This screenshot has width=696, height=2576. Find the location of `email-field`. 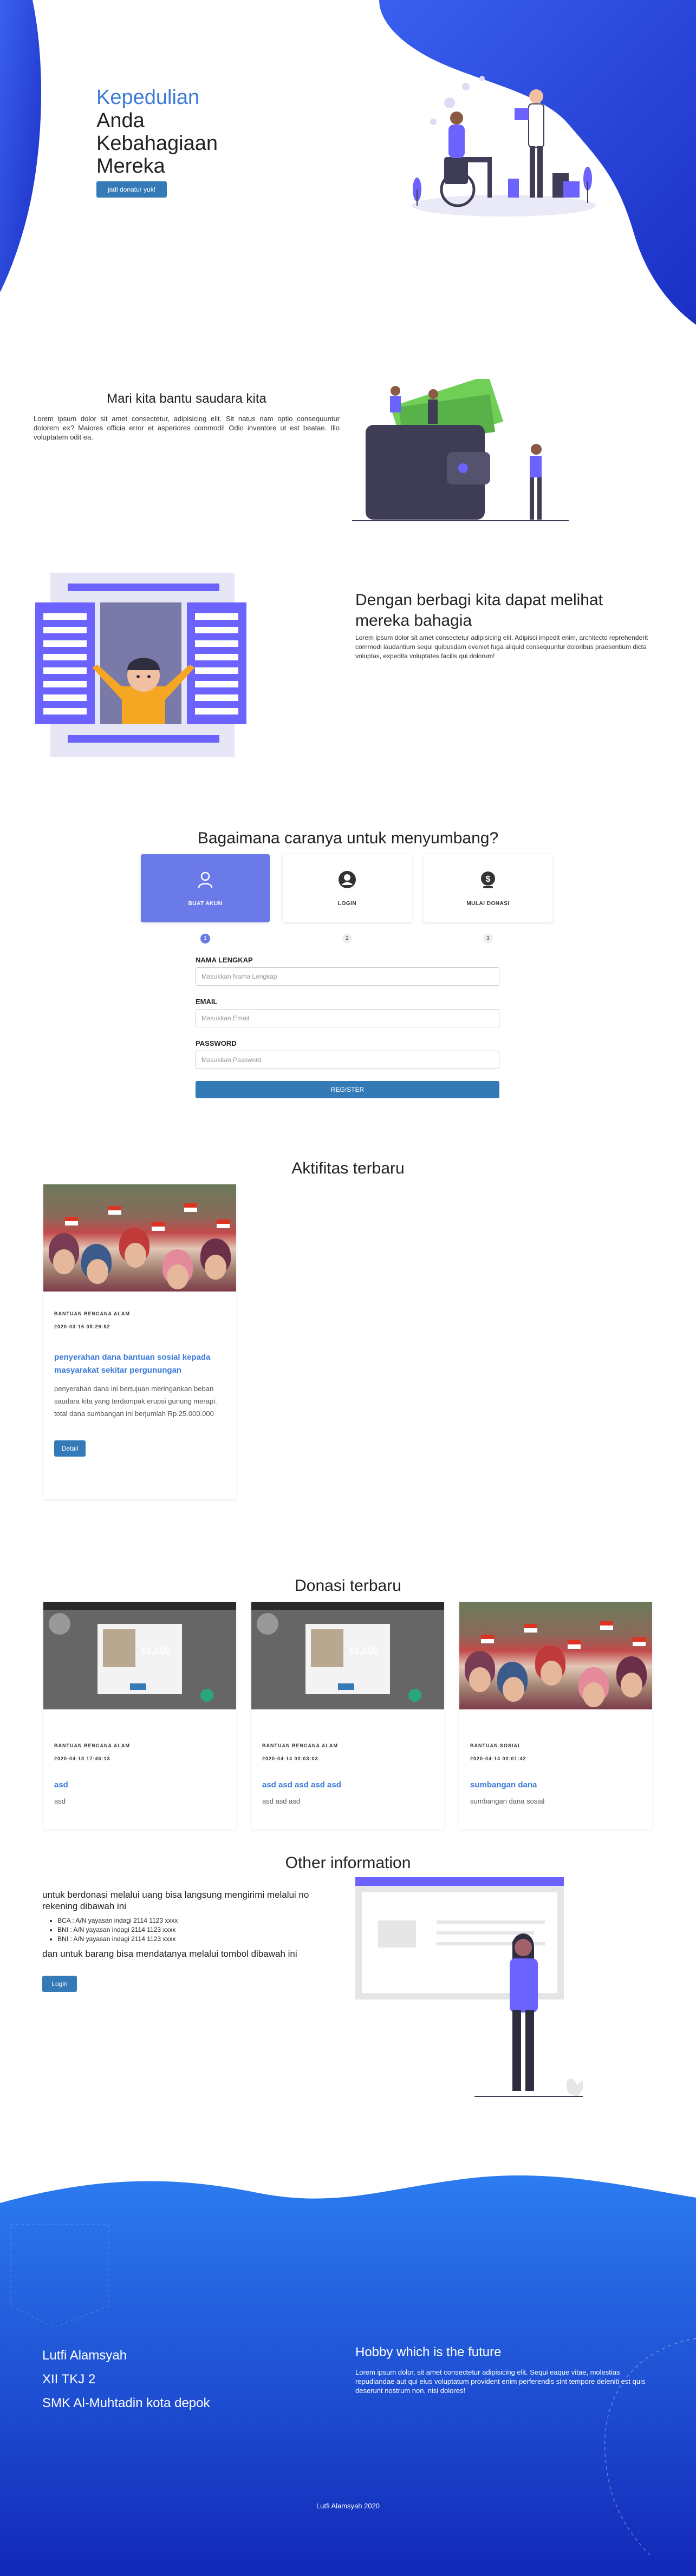

email-field is located at coordinates (347, 1018).